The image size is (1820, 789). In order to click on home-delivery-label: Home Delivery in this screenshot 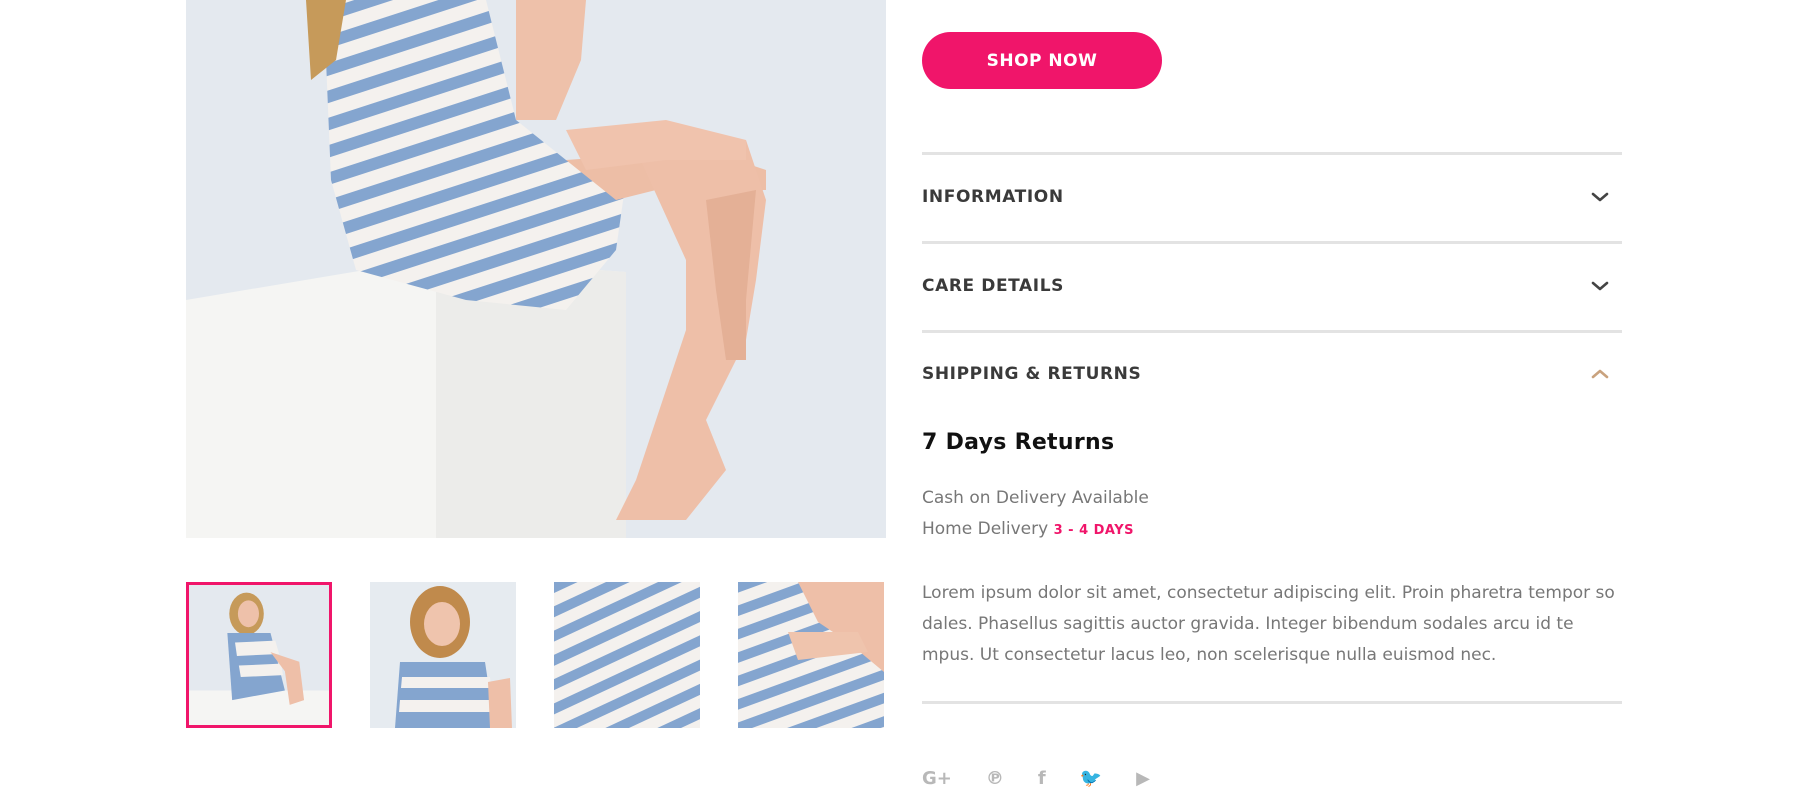, I will do `click(985, 529)`.